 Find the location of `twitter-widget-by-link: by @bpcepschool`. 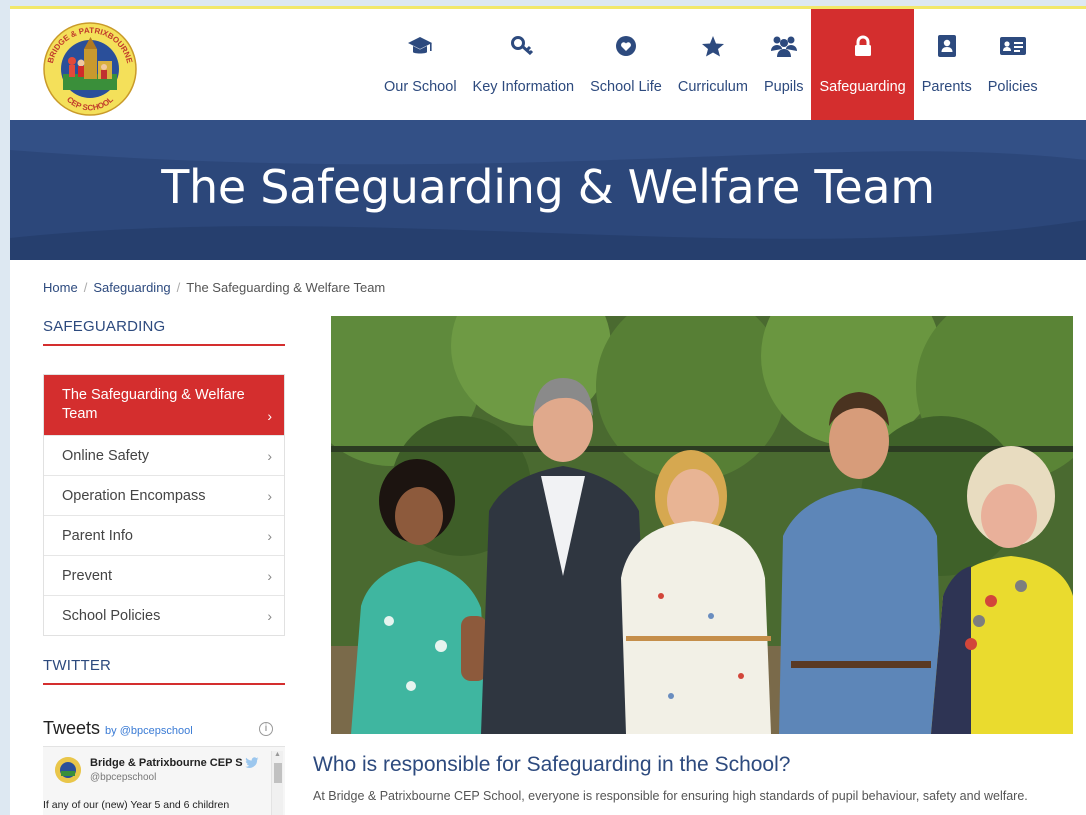

twitter-widget-by-link: by @bpcepschool is located at coordinates (149, 731).